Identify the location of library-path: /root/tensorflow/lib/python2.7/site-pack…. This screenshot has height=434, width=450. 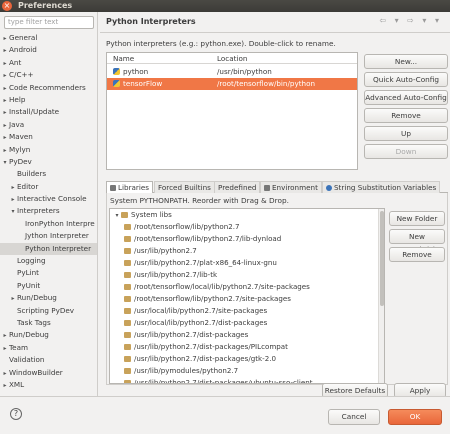
(247, 299).